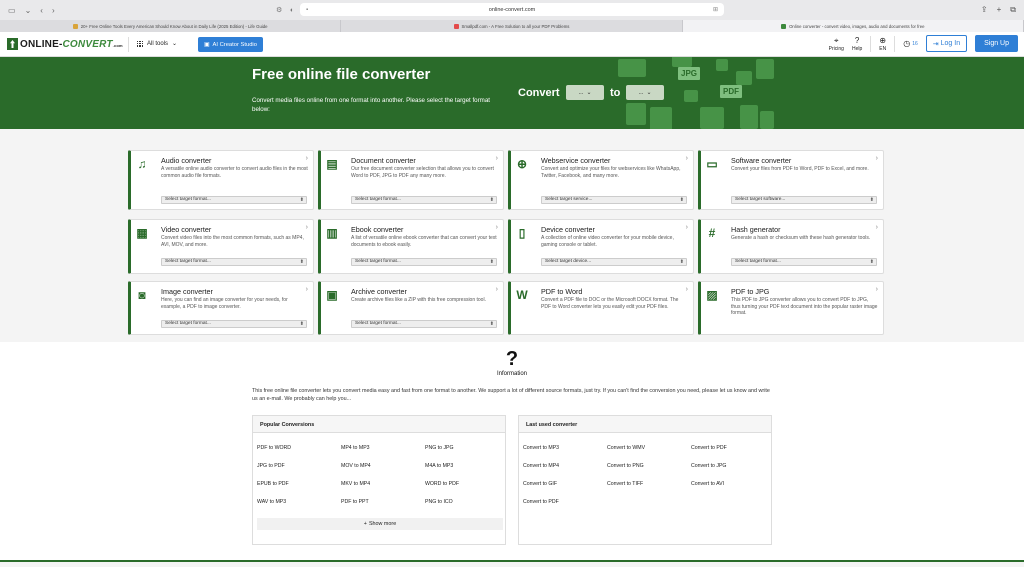 The width and height of the screenshot is (1024, 567). Describe the element at coordinates (585, 92) in the screenshot. I see `source-format-select: ... ⌄` at that location.